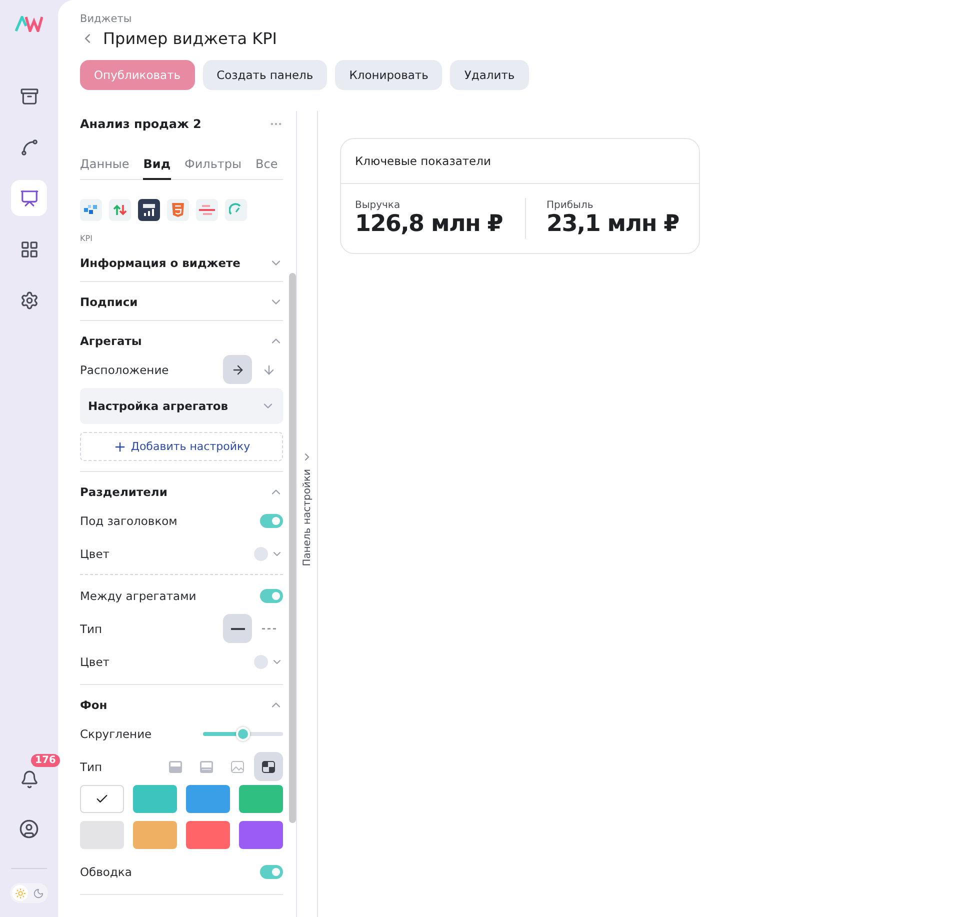  I want to click on tab: Все, so click(266, 168).